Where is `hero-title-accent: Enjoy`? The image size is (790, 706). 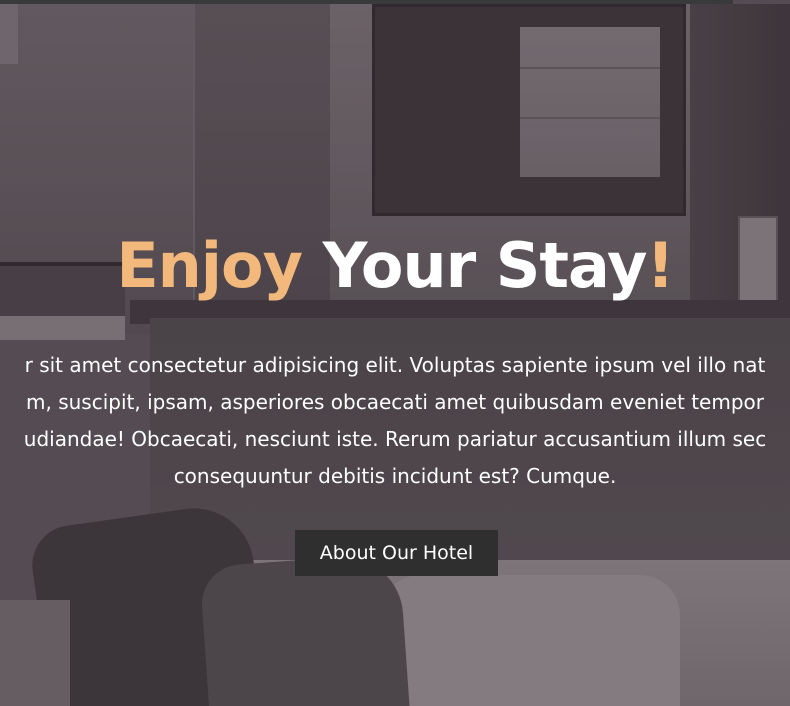
hero-title-accent: Enjoy is located at coordinates (209, 265).